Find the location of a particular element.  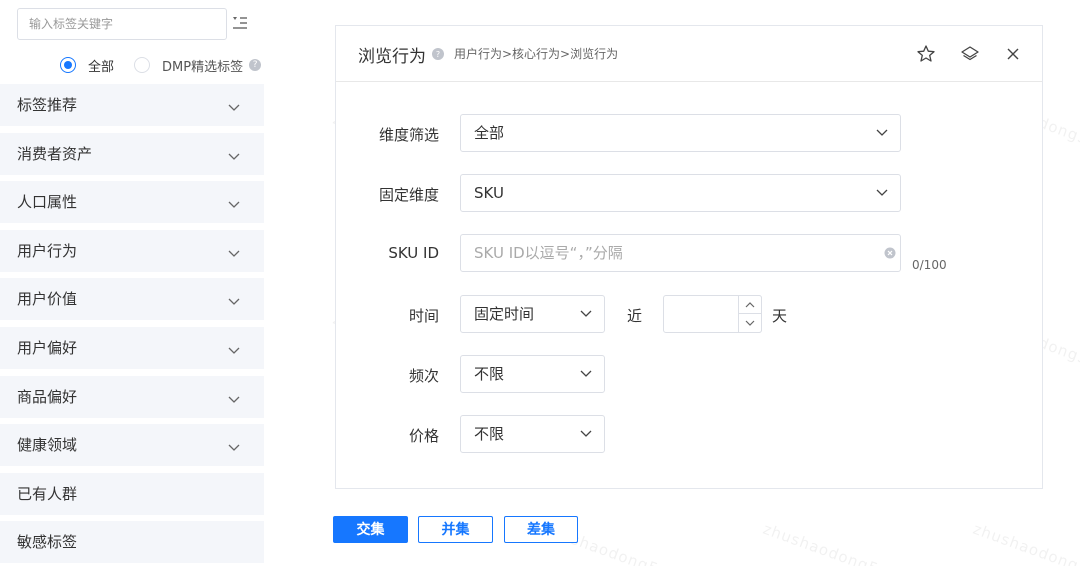

radio-all-label: 全部 is located at coordinates (101, 67).